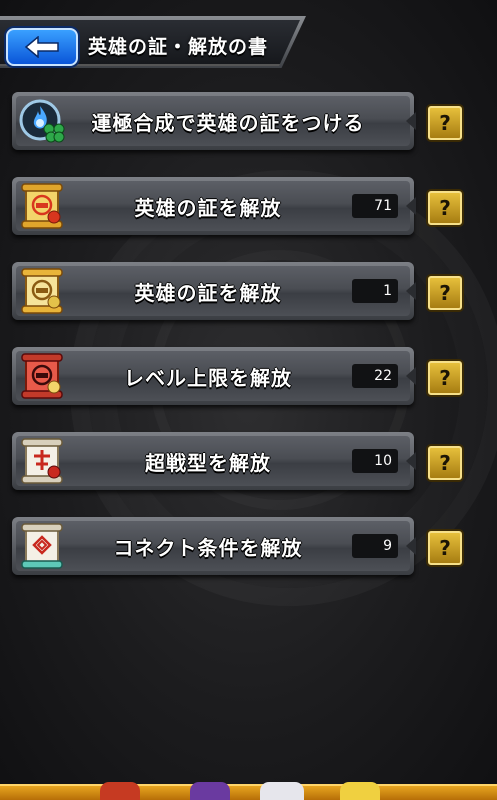 The width and height of the screenshot is (497, 800). I want to click on count-badge: 71, so click(375, 206).